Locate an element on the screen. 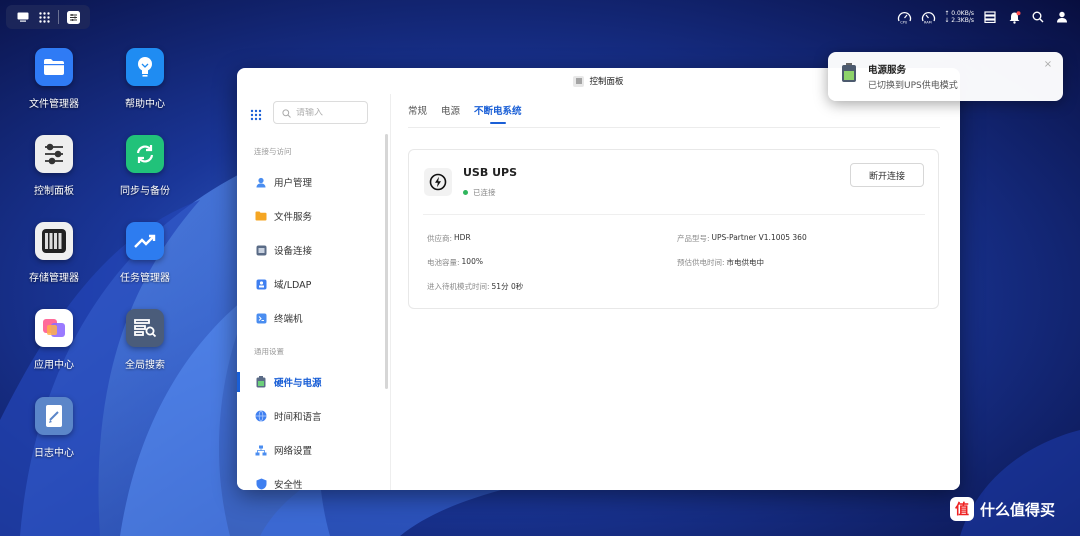 The height and width of the screenshot is (536, 1080). desktop-icon-log-center: 日志中心 is located at coordinates (54, 428).